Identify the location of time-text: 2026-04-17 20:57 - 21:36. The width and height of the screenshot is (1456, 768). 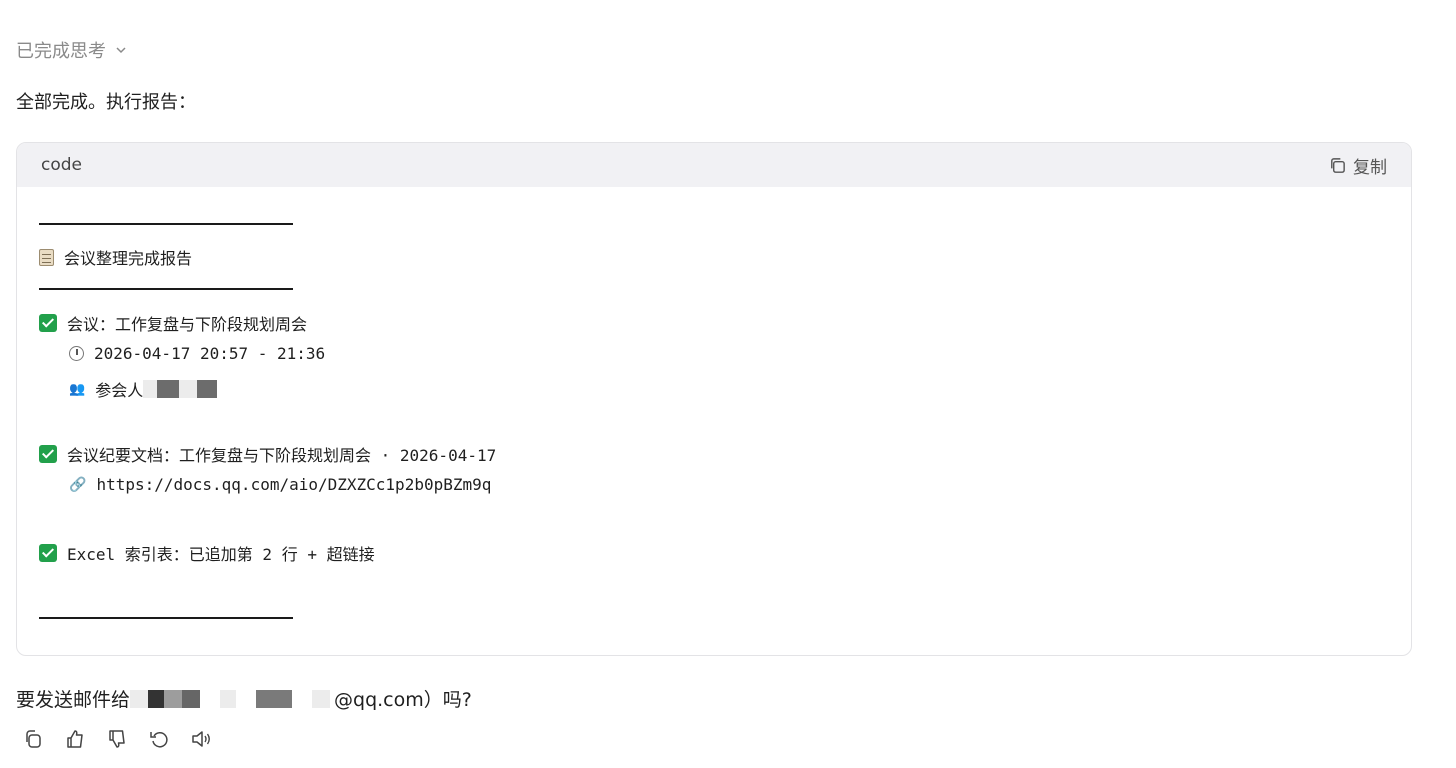
(210, 353).